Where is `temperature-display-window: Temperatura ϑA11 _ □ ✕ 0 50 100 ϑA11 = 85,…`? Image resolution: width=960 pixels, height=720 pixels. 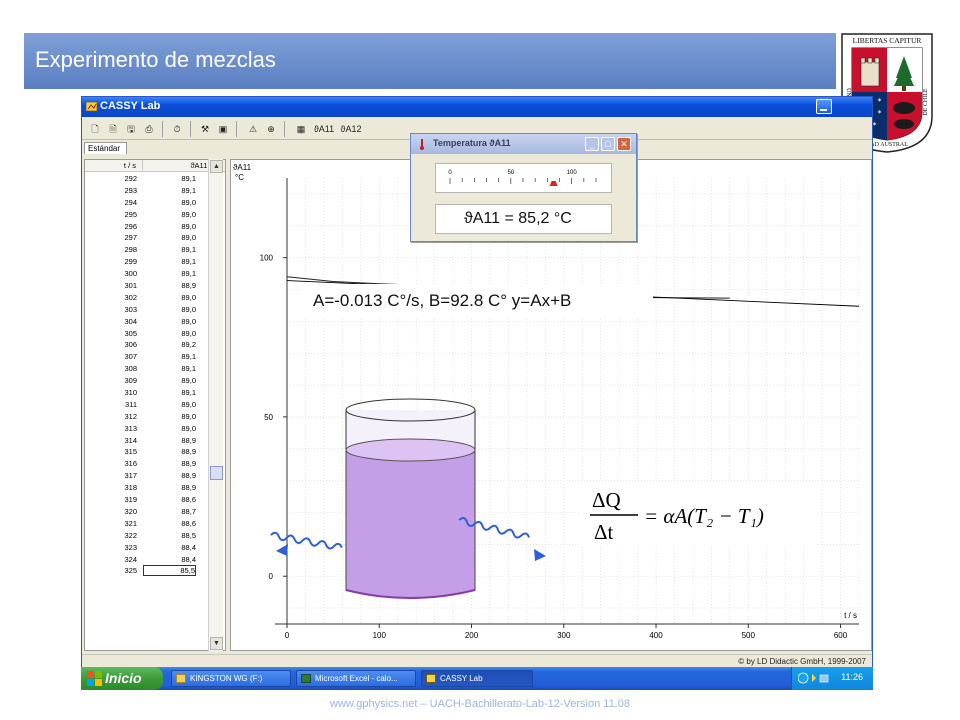 temperature-display-window: Temperatura ϑA11 _ □ ✕ 0 50 100 ϑA11 = 85,… is located at coordinates (523, 187).